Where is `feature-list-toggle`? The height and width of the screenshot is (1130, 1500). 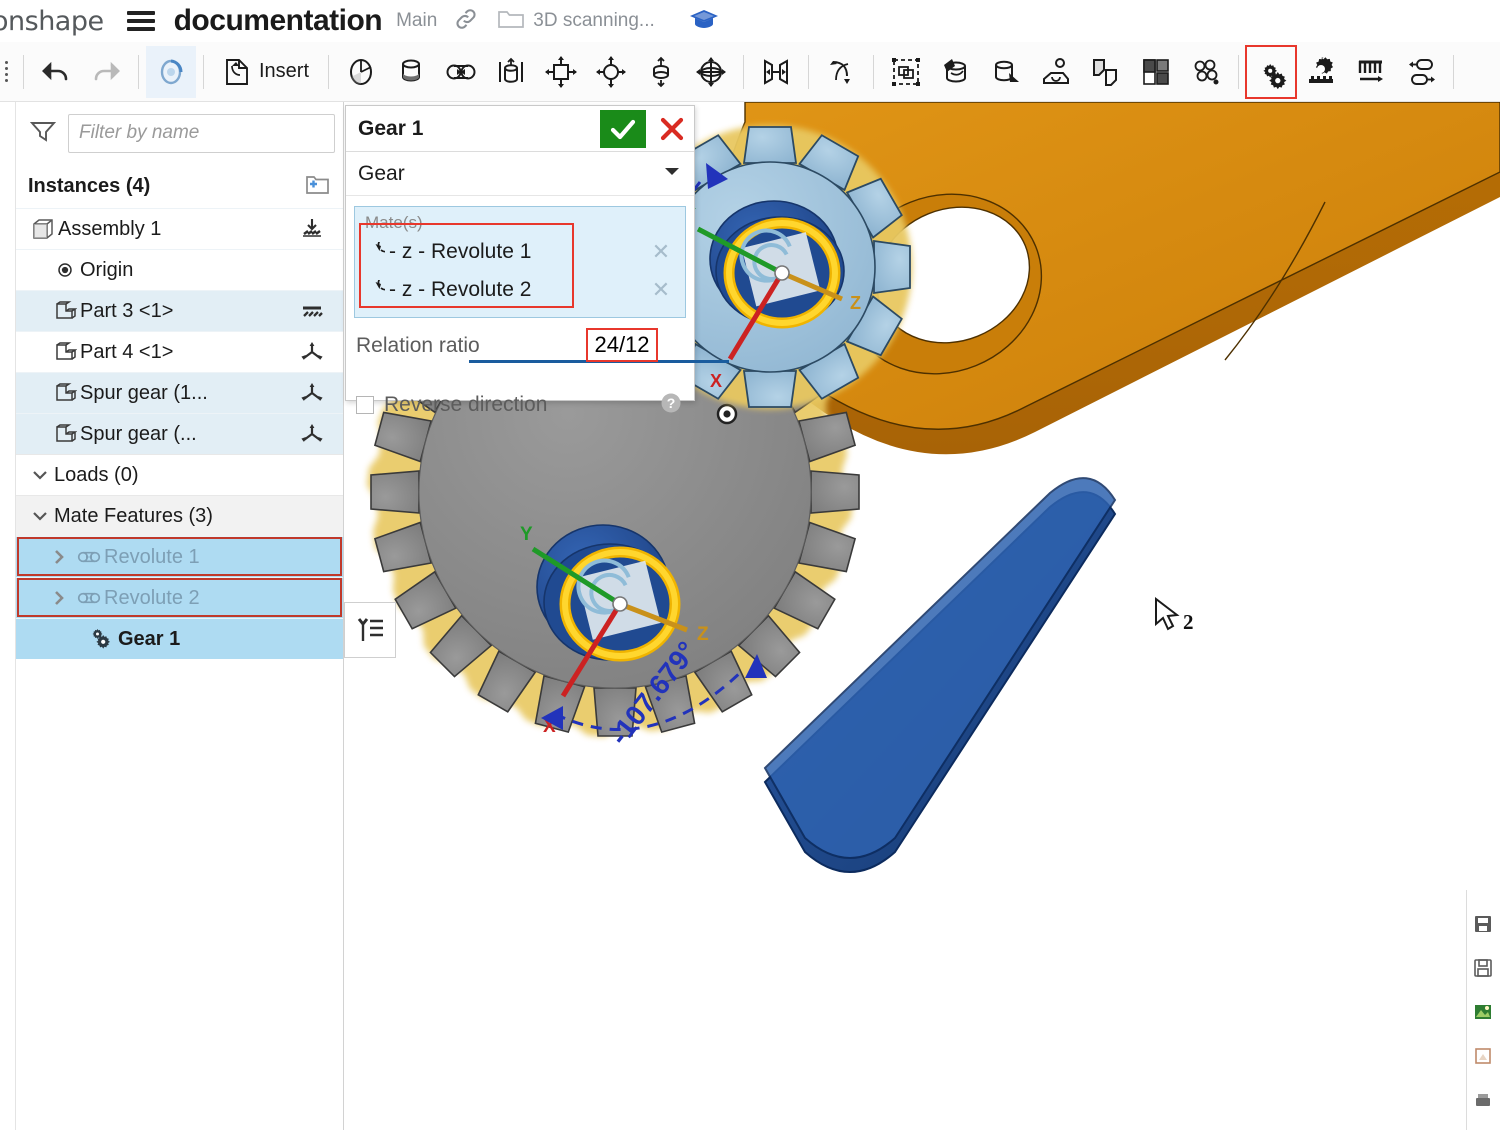 feature-list-toggle is located at coordinates (370, 630).